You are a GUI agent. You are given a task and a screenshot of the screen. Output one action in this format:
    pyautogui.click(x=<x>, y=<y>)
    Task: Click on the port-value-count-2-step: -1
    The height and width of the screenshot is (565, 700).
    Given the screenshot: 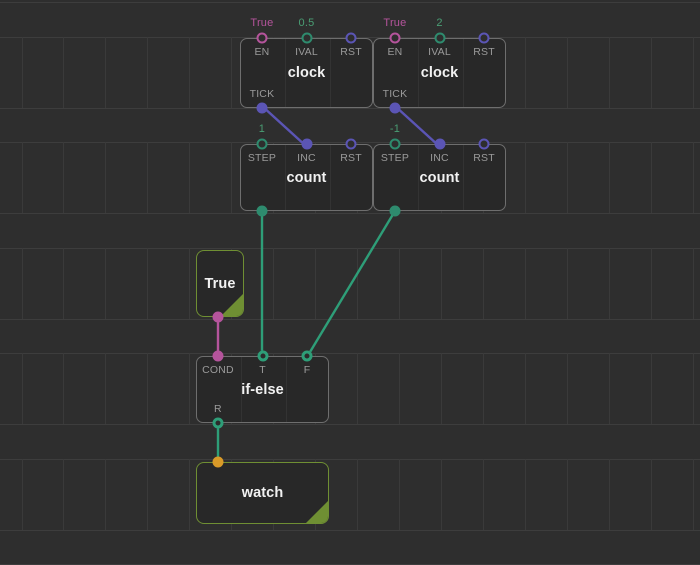 What is the action you would take?
    pyautogui.click(x=395, y=129)
    